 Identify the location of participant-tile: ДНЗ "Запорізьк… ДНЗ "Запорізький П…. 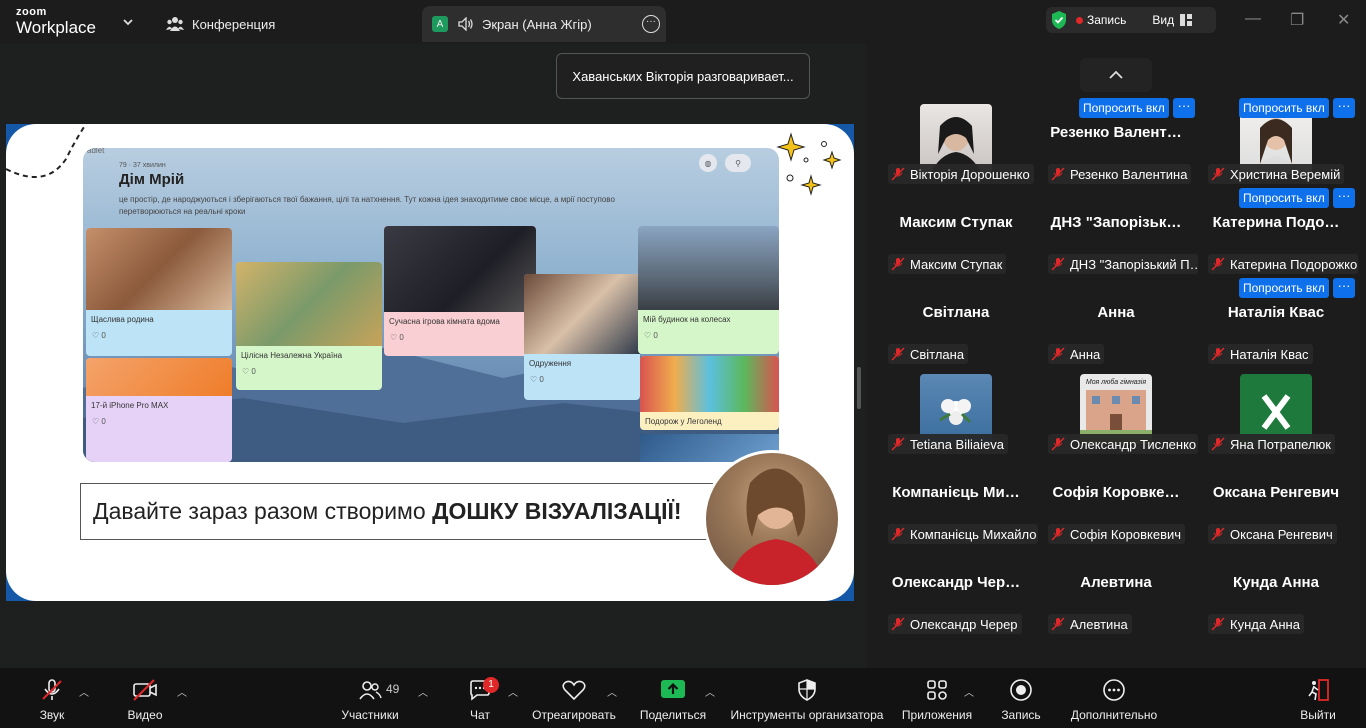
(1117, 233).